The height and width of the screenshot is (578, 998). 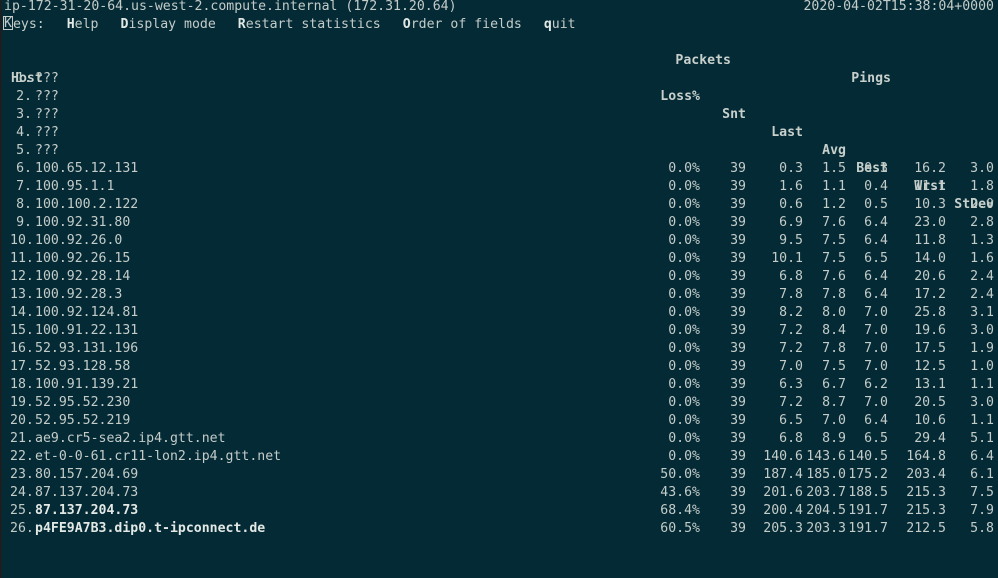 I want to click on timestamp: 2020-04-02T15:38:04+0000, so click(x=898, y=7).